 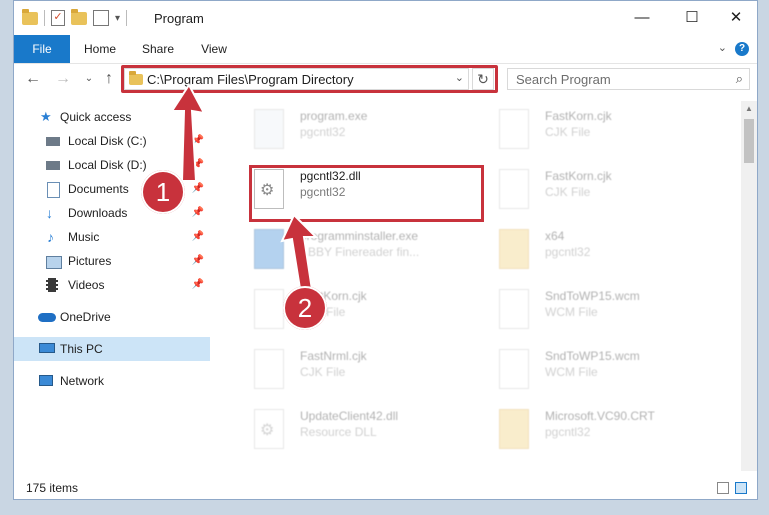 What do you see at coordinates (163, 192) in the screenshot?
I see `step1-badge: 1` at bounding box center [163, 192].